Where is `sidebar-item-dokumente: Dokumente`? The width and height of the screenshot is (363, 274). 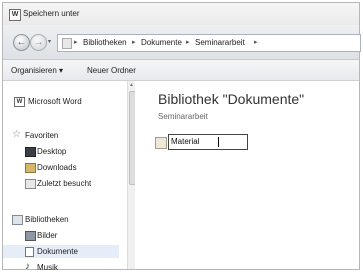
sidebar-item-dokumente: Dokumente is located at coordinates (61, 251).